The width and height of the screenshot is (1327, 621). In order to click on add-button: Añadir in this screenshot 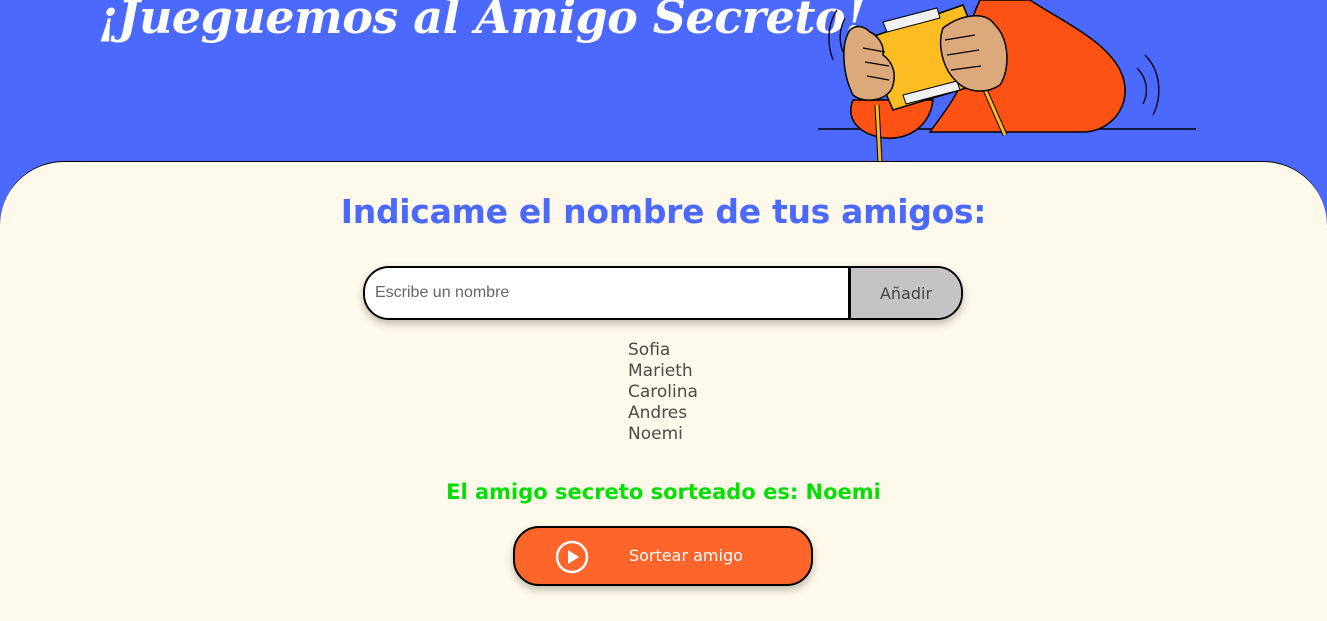, I will do `click(904, 293)`.